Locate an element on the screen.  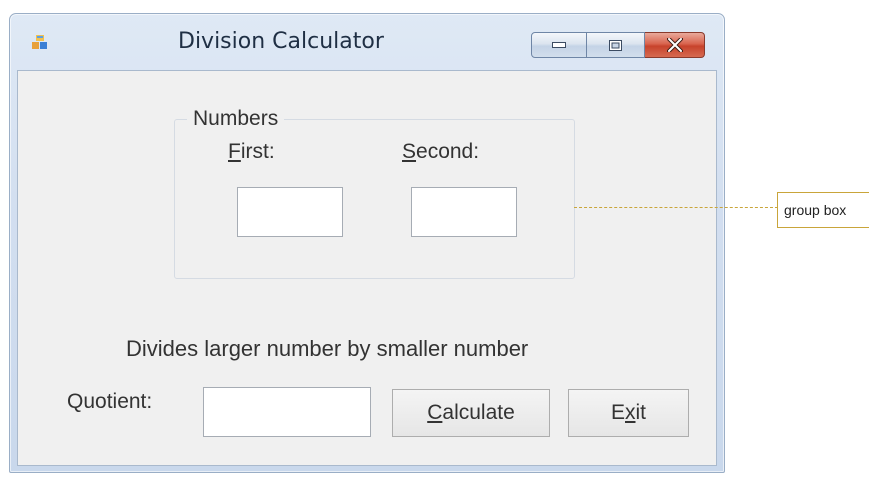
quotient-label: Quotient: is located at coordinates (110, 401).